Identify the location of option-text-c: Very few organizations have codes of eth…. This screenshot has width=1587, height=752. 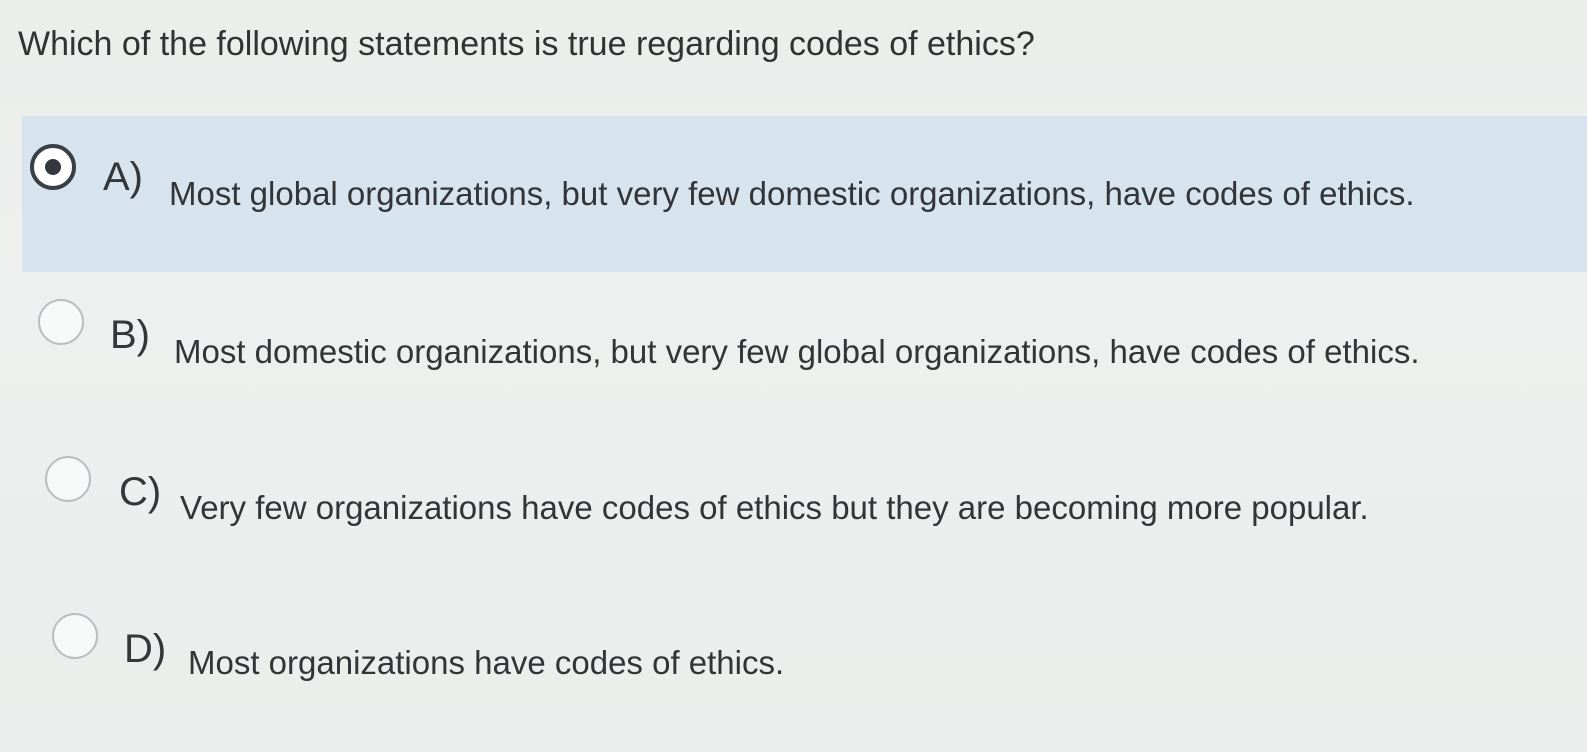
(774, 507).